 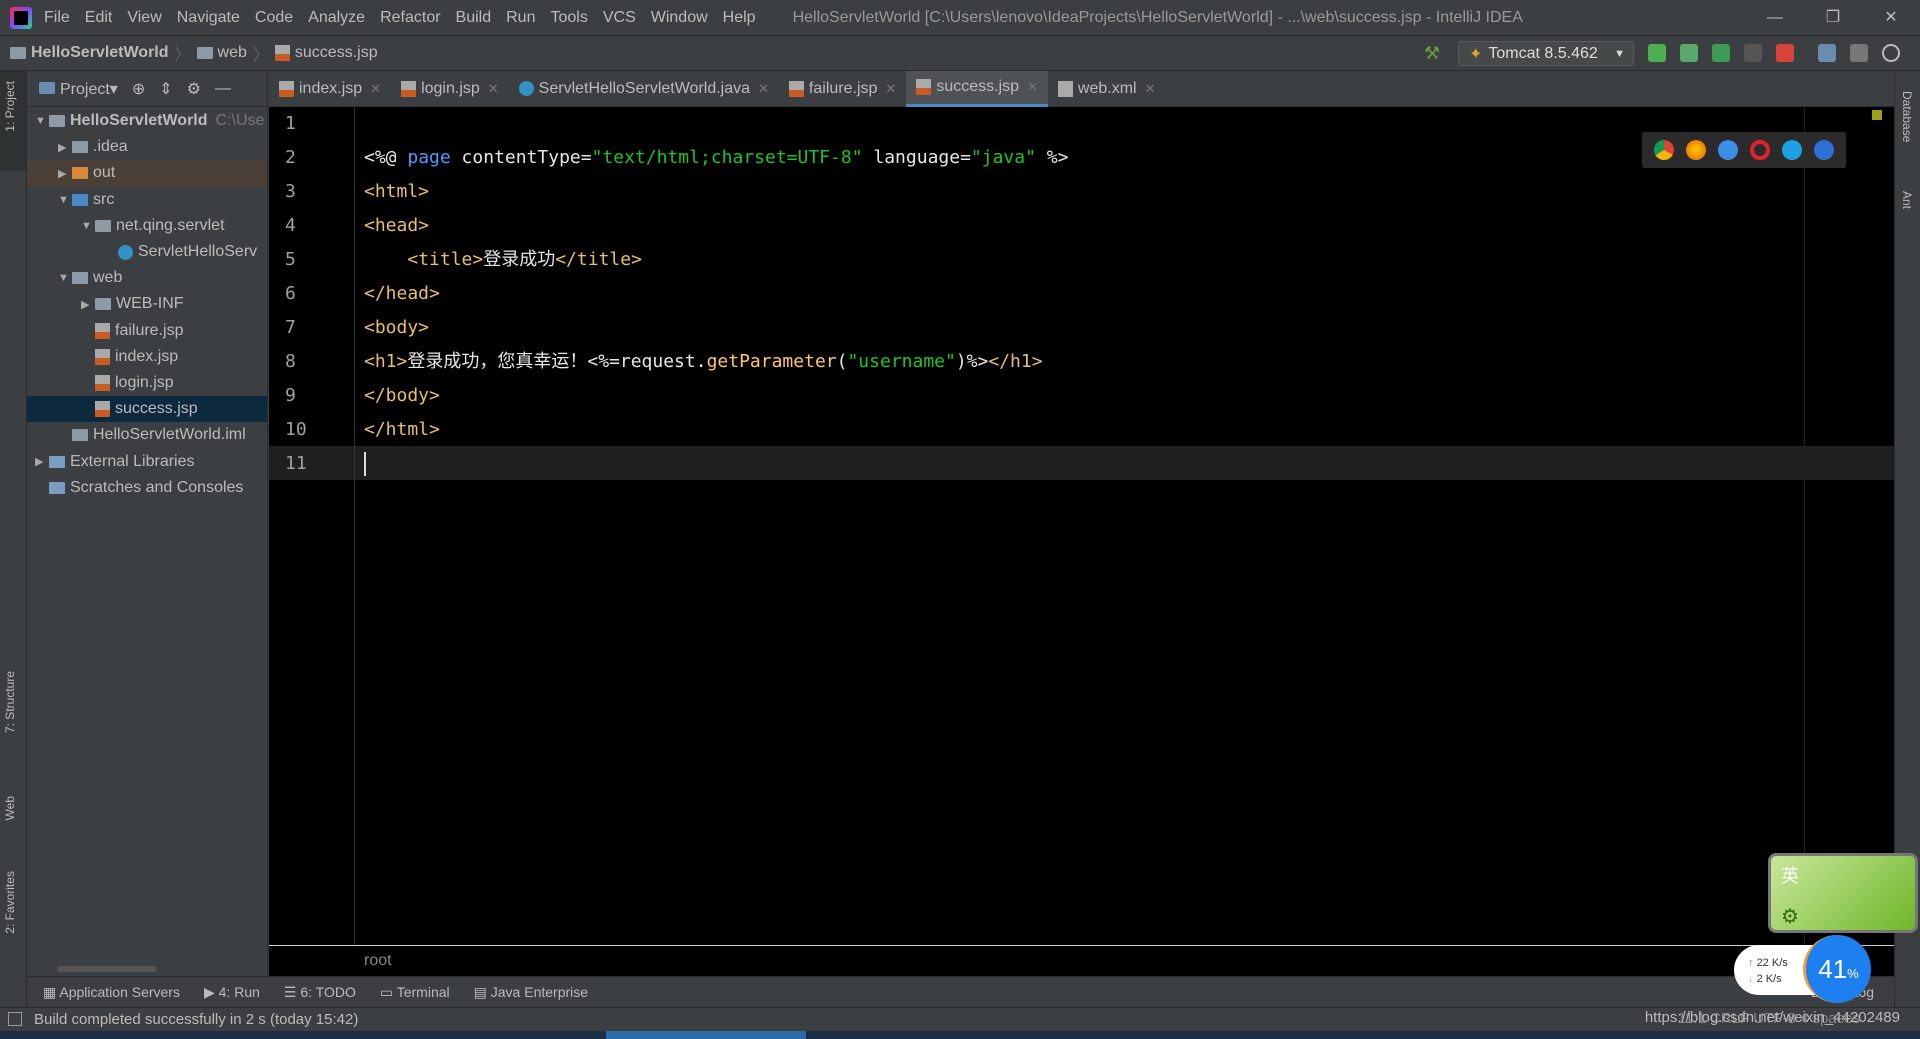 What do you see at coordinates (1728, 150) in the screenshot?
I see `safari-icon` at bounding box center [1728, 150].